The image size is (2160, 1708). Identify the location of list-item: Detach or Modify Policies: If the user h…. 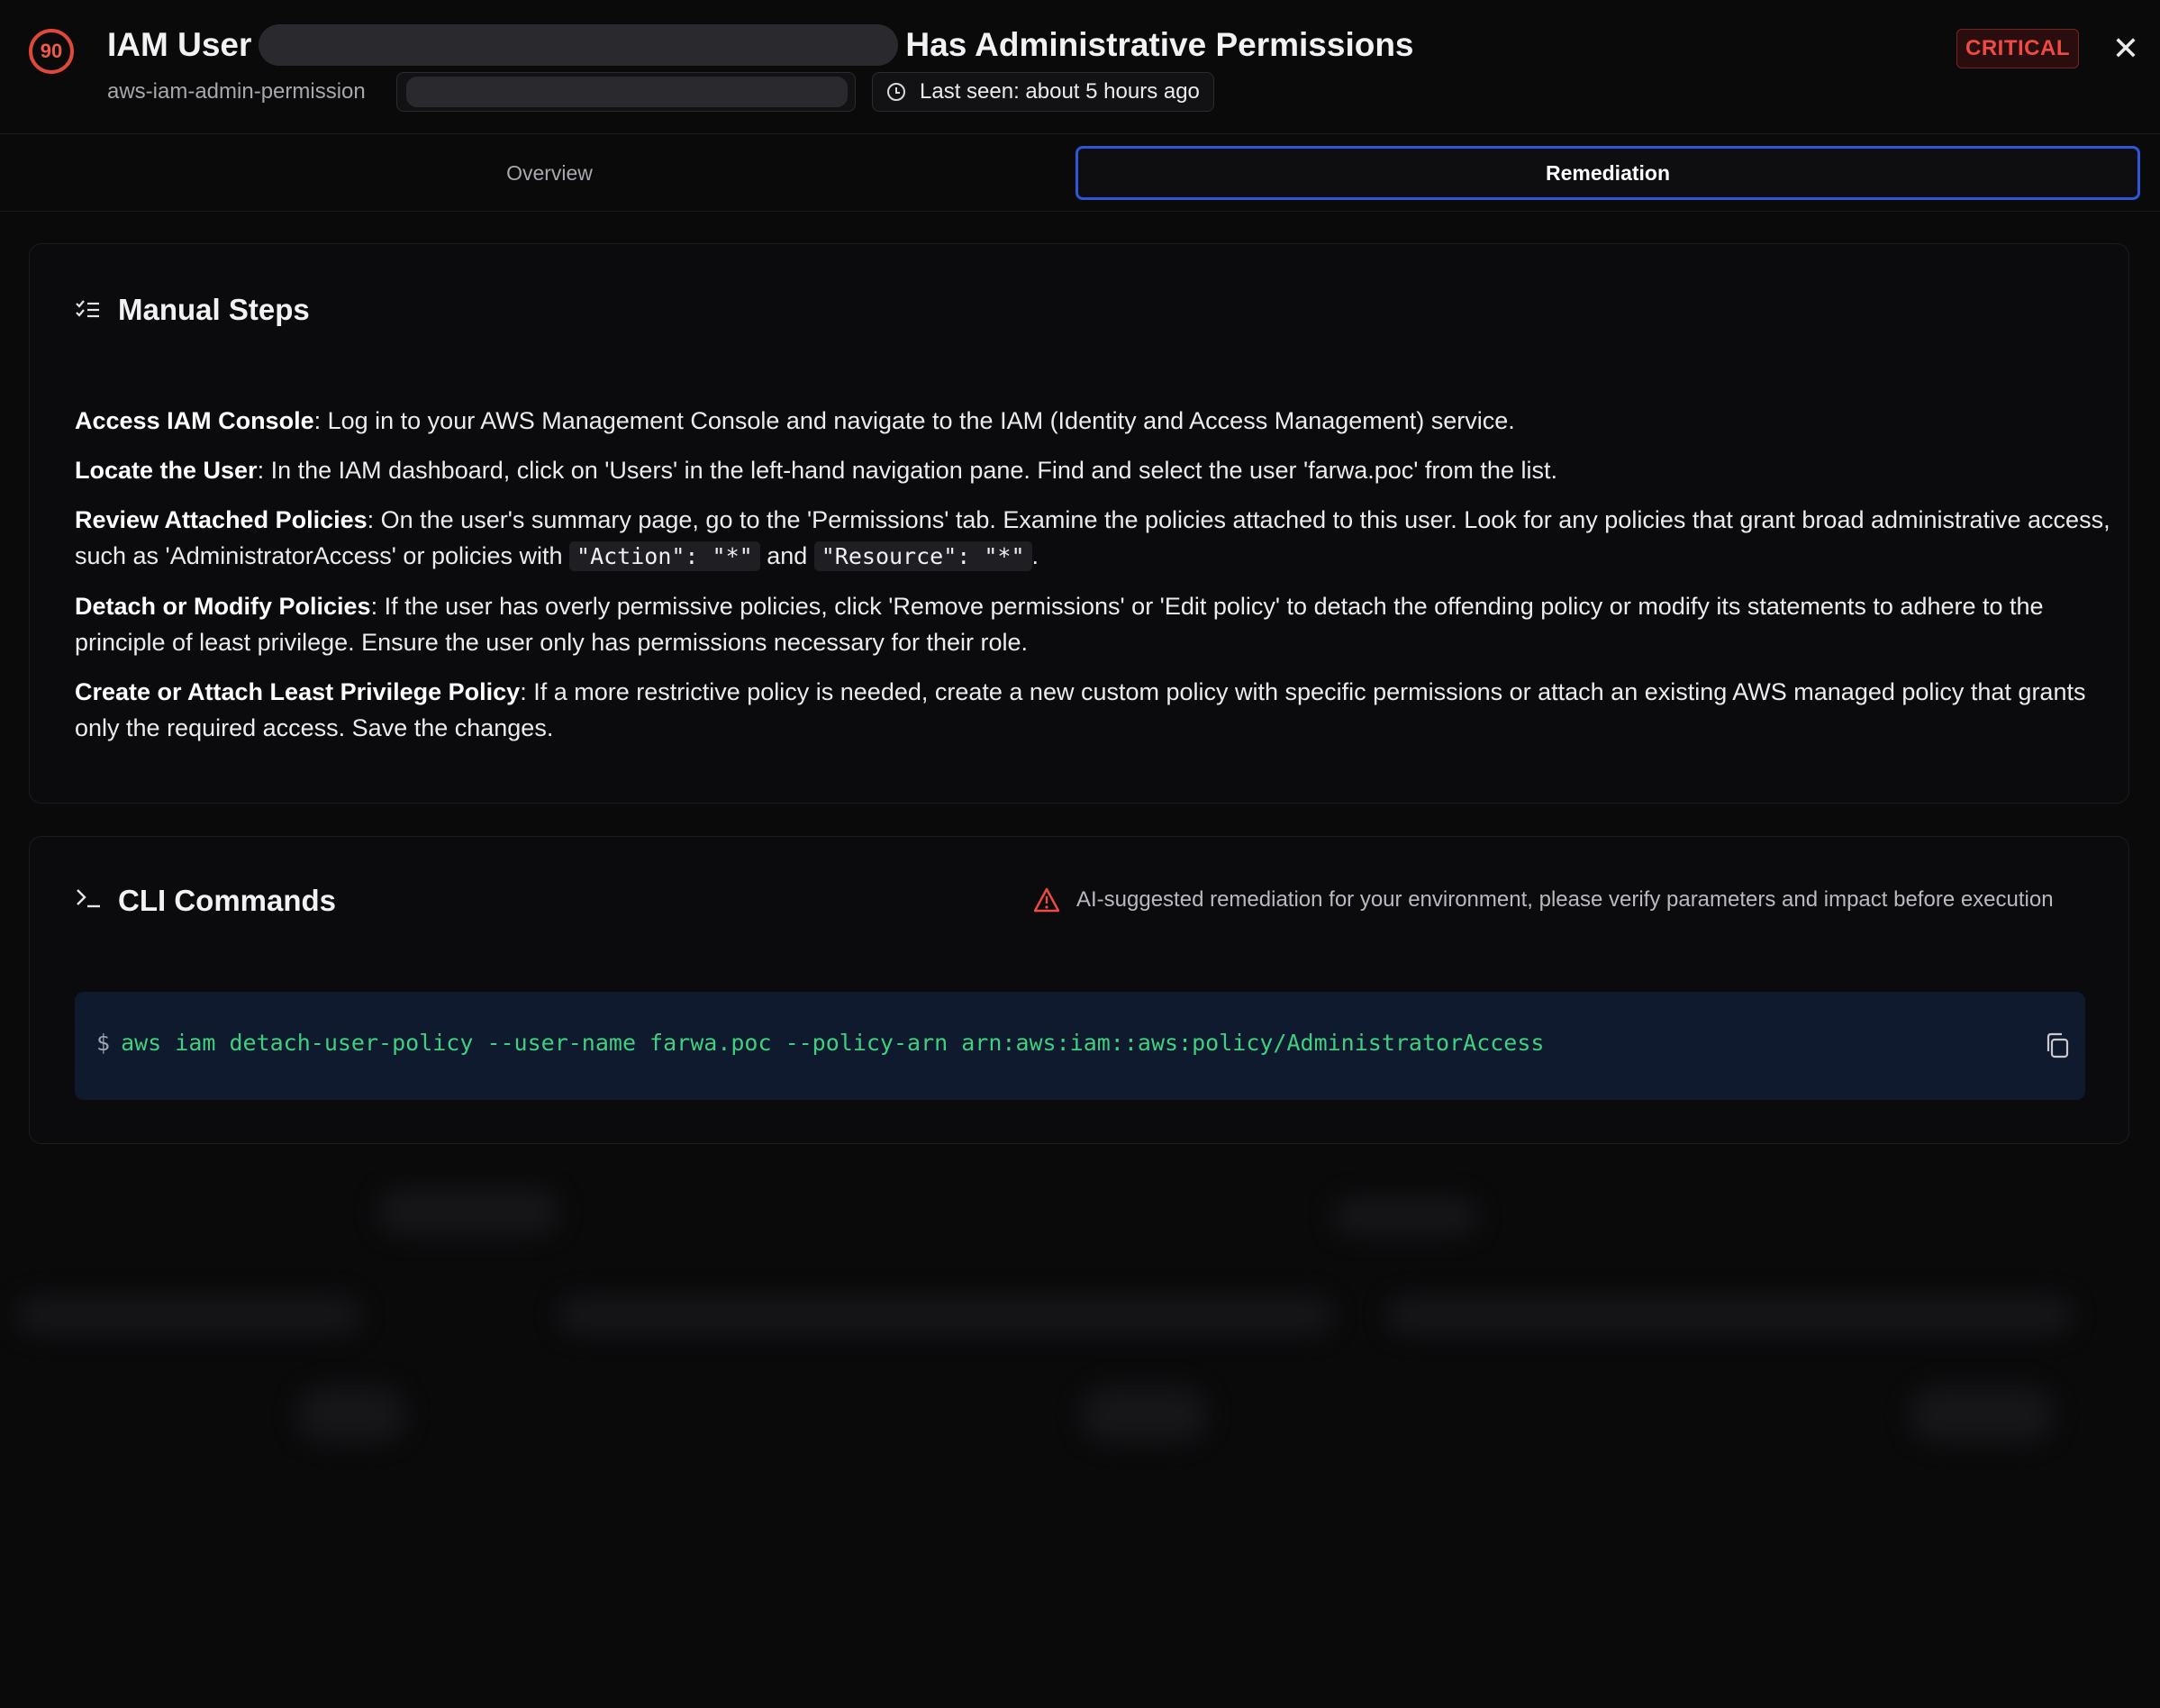
(1092, 624).